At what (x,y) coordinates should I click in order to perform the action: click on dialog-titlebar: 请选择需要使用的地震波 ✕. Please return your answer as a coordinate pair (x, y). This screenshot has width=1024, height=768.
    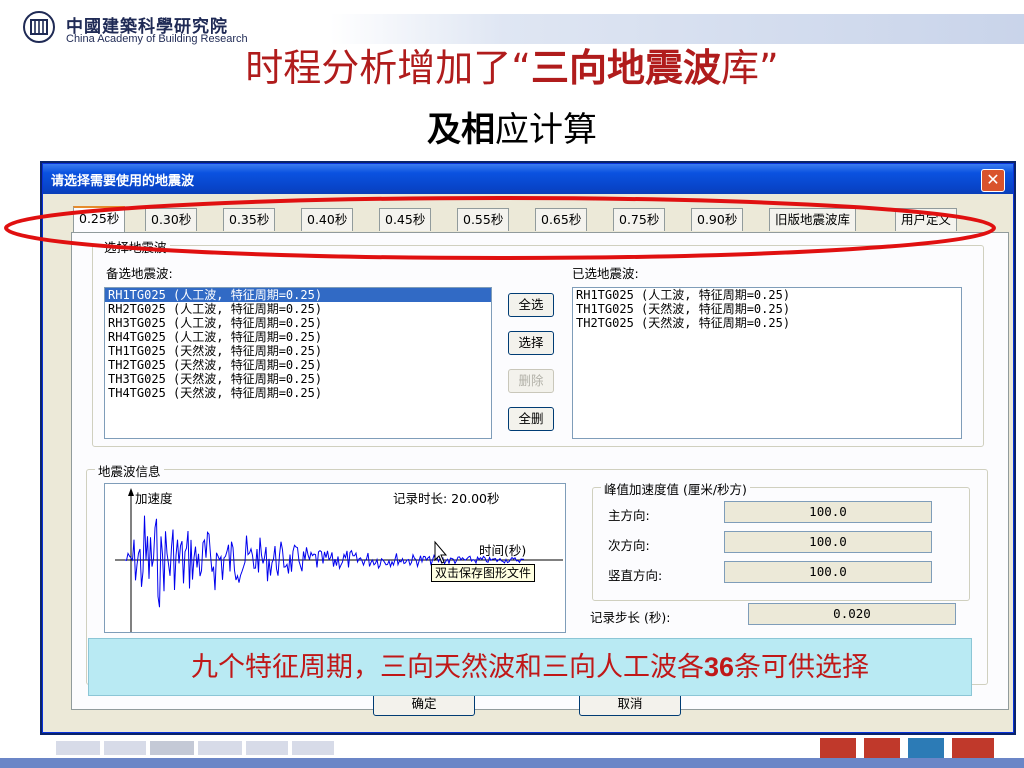
    Looking at the image, I should click on (528, 179).